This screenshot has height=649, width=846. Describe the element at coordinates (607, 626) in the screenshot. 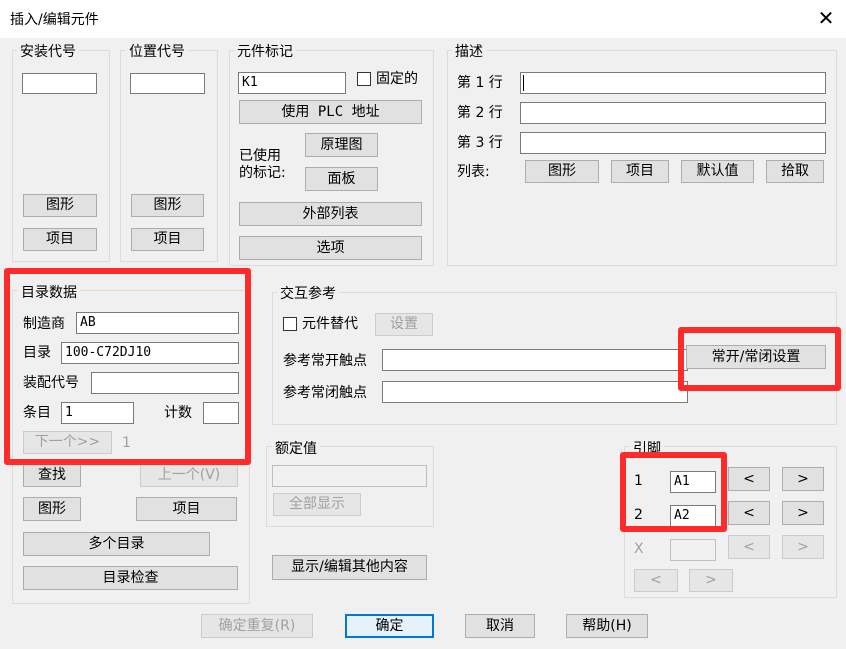

I see `help-button: 帮助(H)` at that location.